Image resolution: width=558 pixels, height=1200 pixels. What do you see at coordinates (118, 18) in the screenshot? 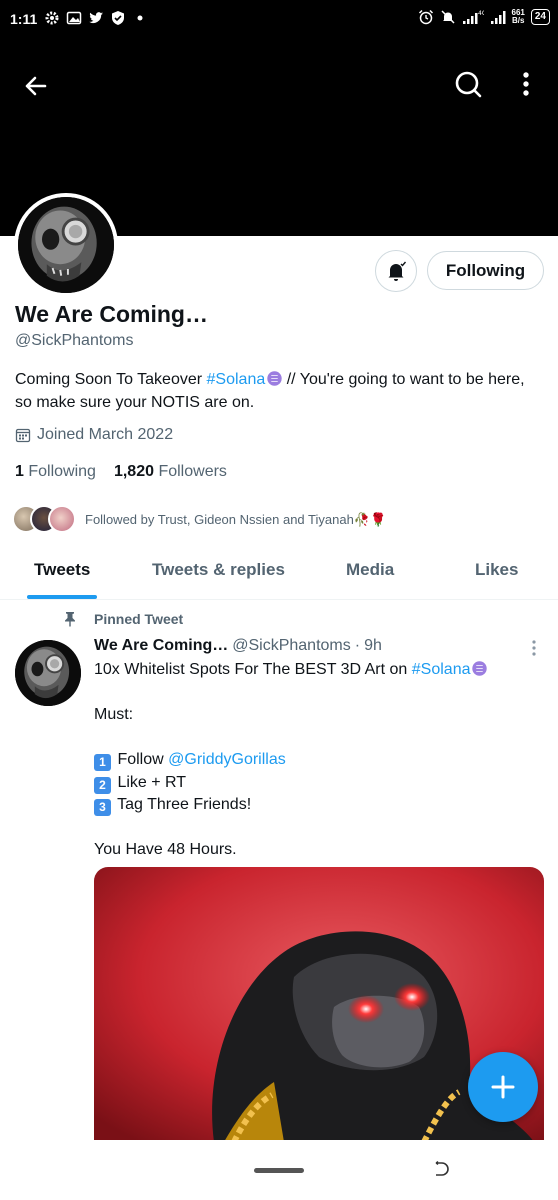
I see `shield-check-icon` at bounding box center [118, 18].